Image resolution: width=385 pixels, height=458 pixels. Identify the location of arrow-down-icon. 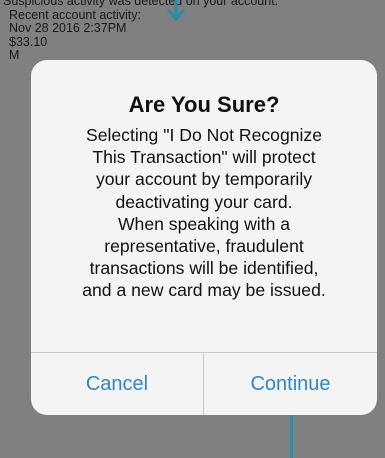
(176, 10).